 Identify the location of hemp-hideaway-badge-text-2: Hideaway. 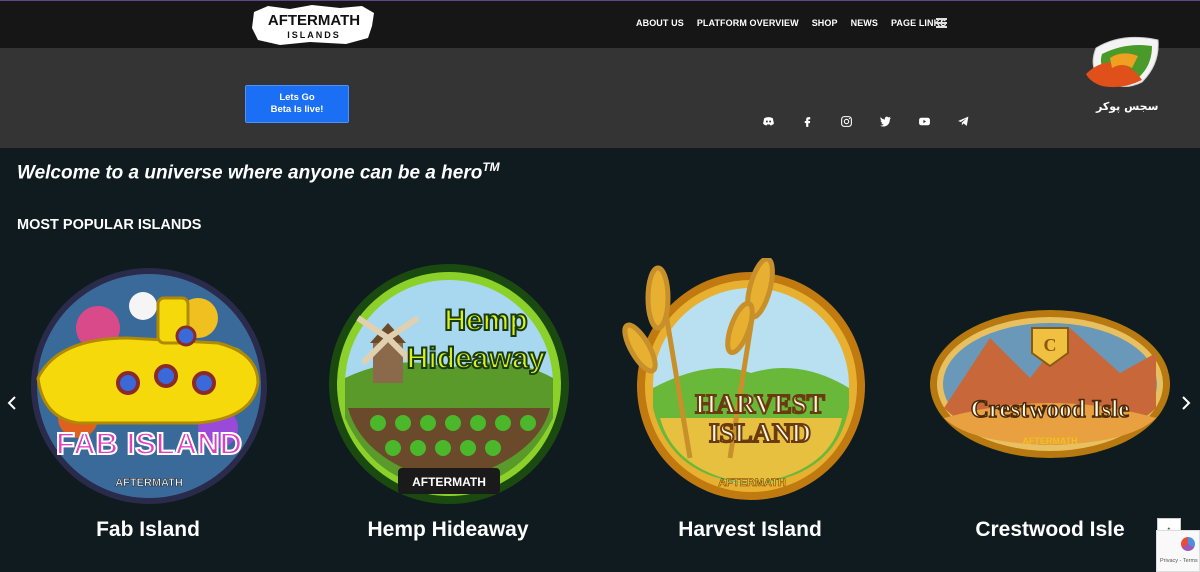
(476, 358).